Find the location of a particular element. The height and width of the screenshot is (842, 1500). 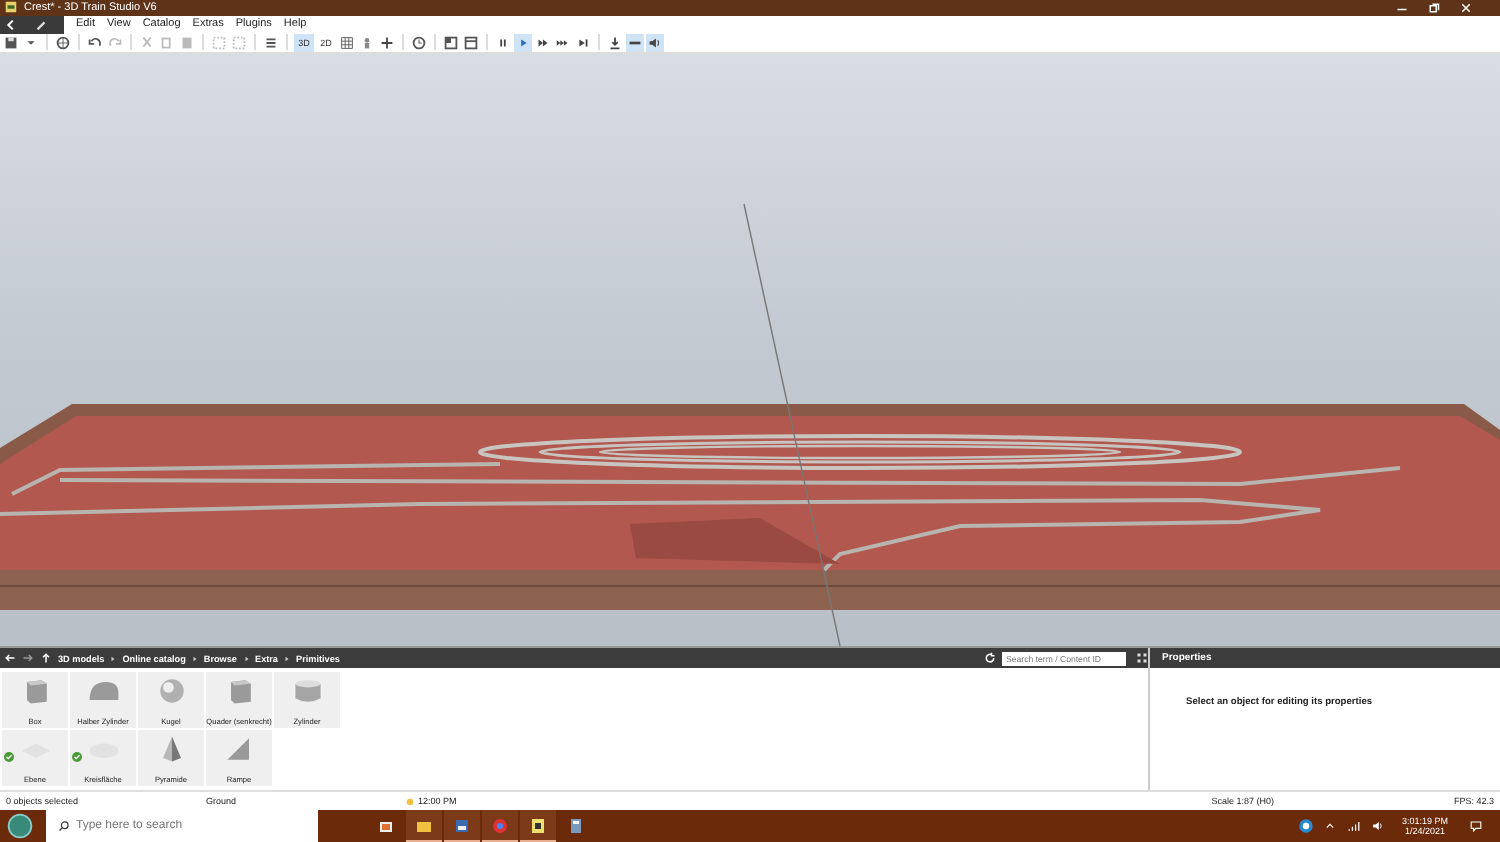

close-icon is located at coordinates (1466, 7).